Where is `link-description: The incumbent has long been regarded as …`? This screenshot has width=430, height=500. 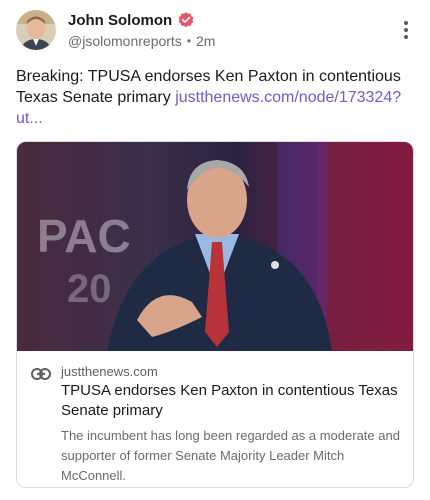
link-description: The incumbent has long been regarded as … is located at coordinates (230, 455).